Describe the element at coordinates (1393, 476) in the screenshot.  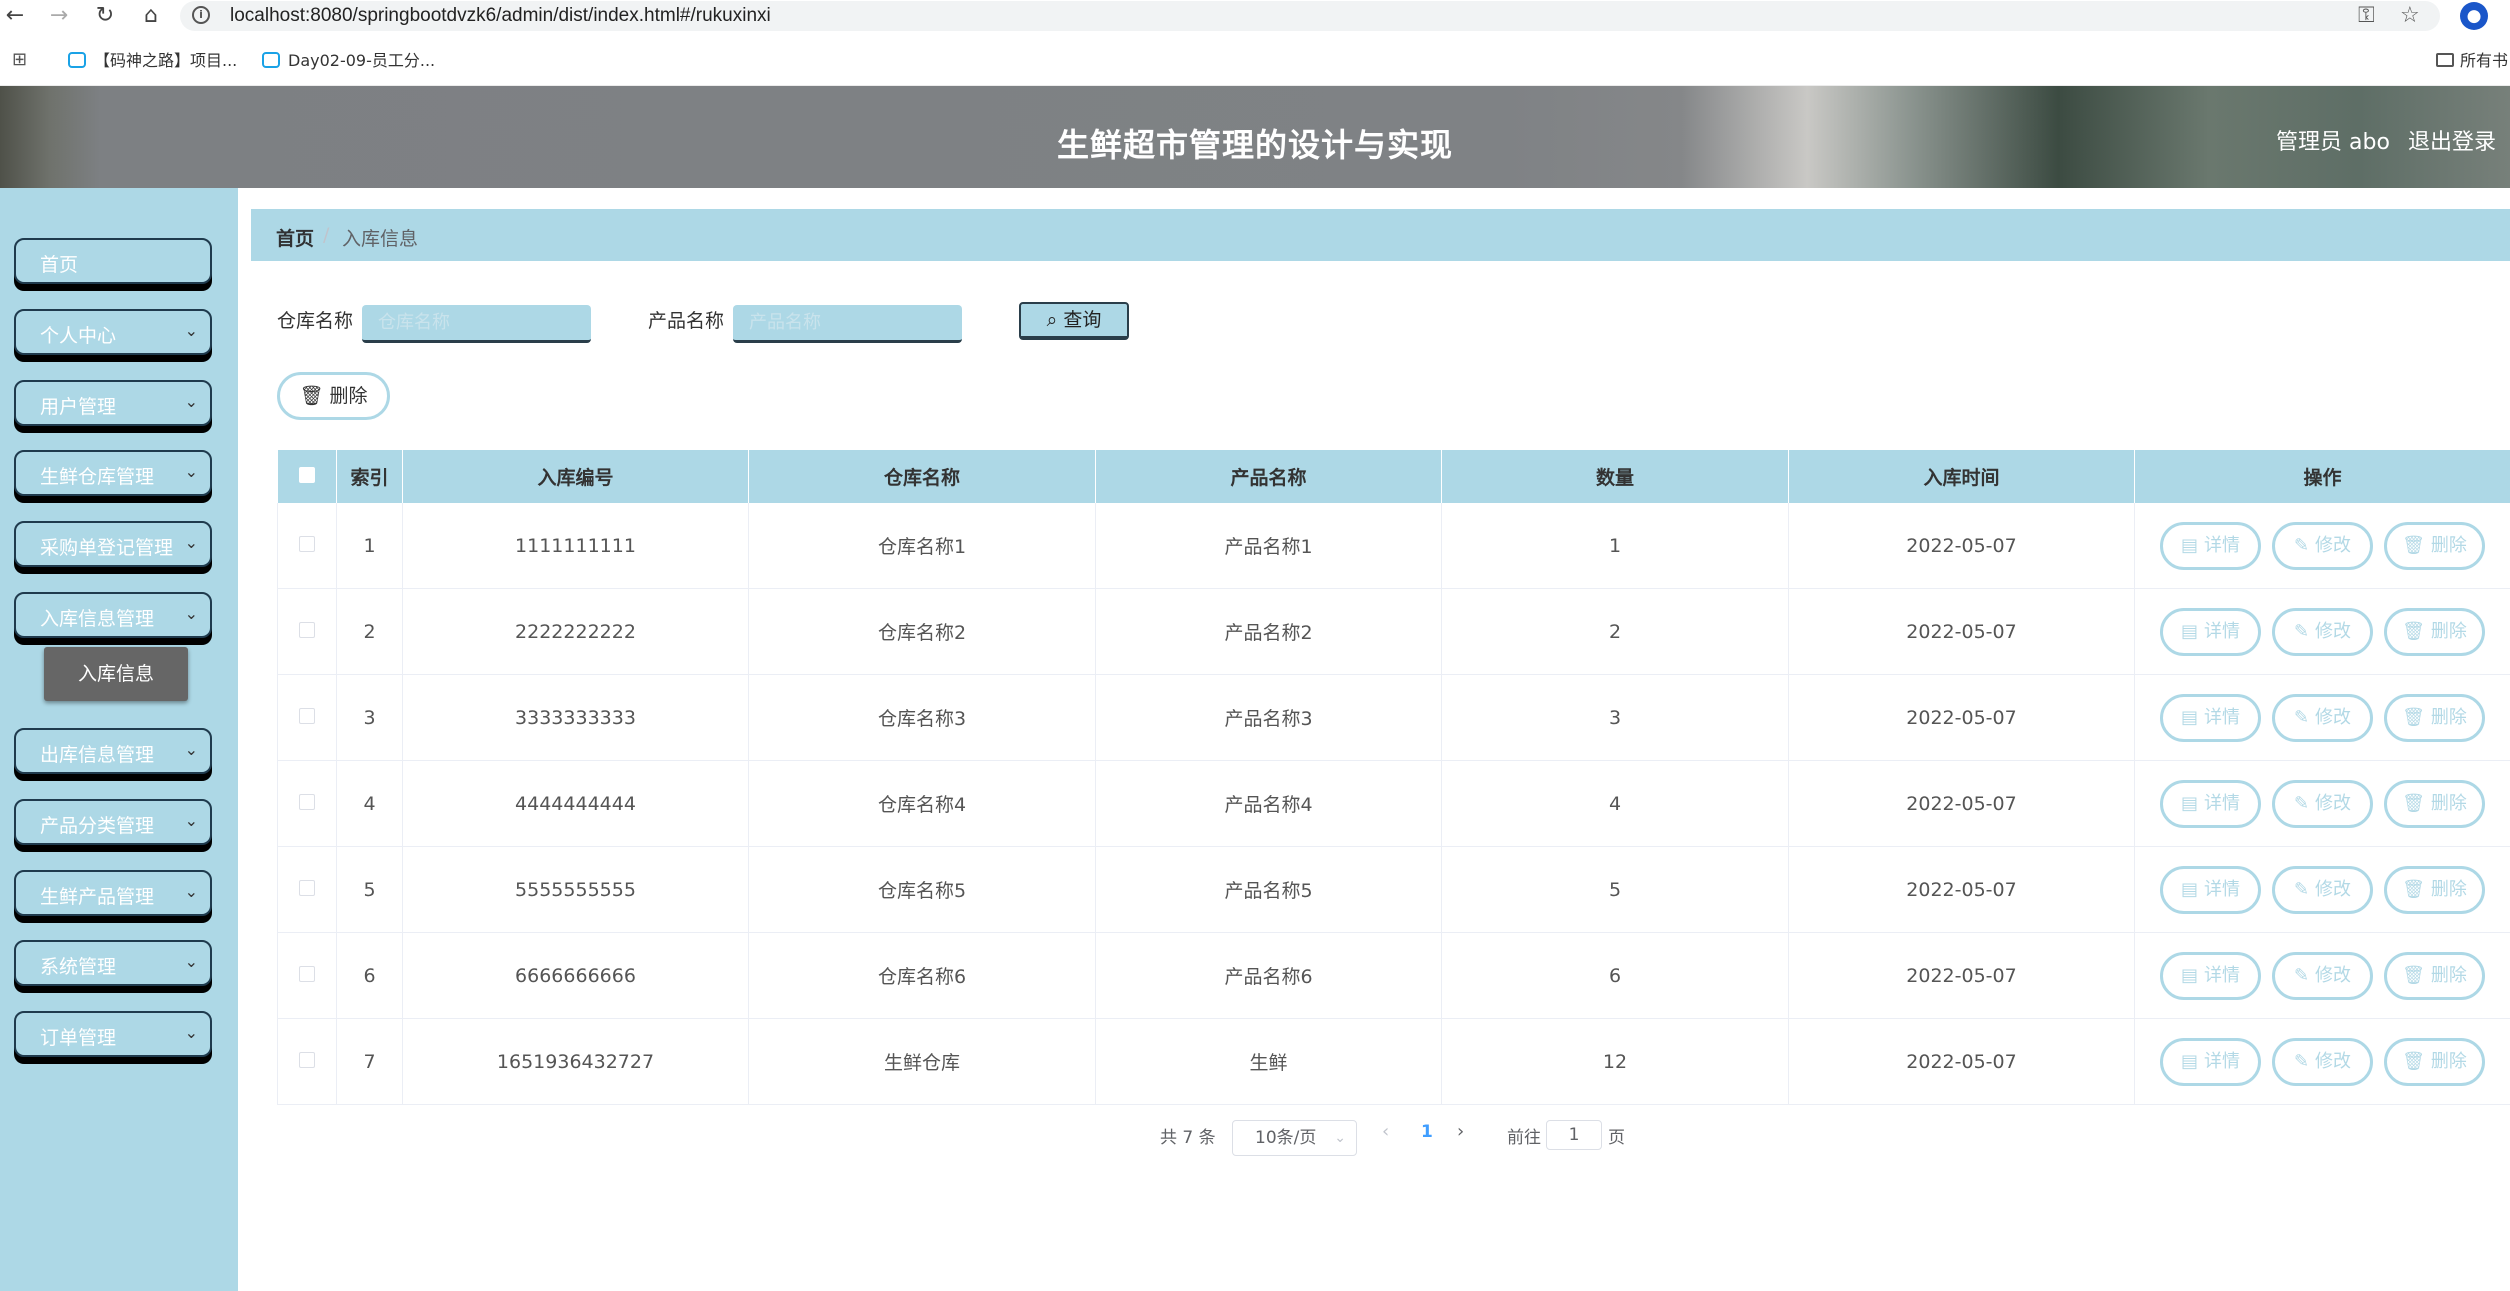
I see `table-header-row: 索引 入库编号 仓库名称 产品名称 数量 入库时间 操作` at that location.